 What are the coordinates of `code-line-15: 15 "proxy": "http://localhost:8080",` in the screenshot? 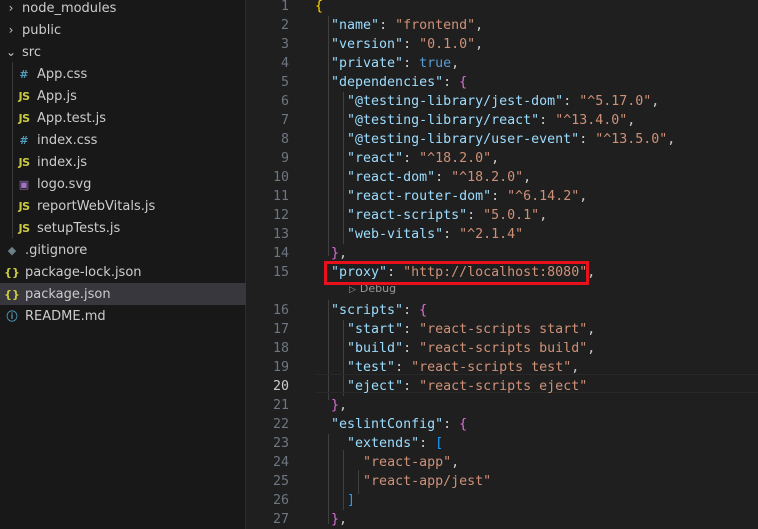 It's located at (502, 272).